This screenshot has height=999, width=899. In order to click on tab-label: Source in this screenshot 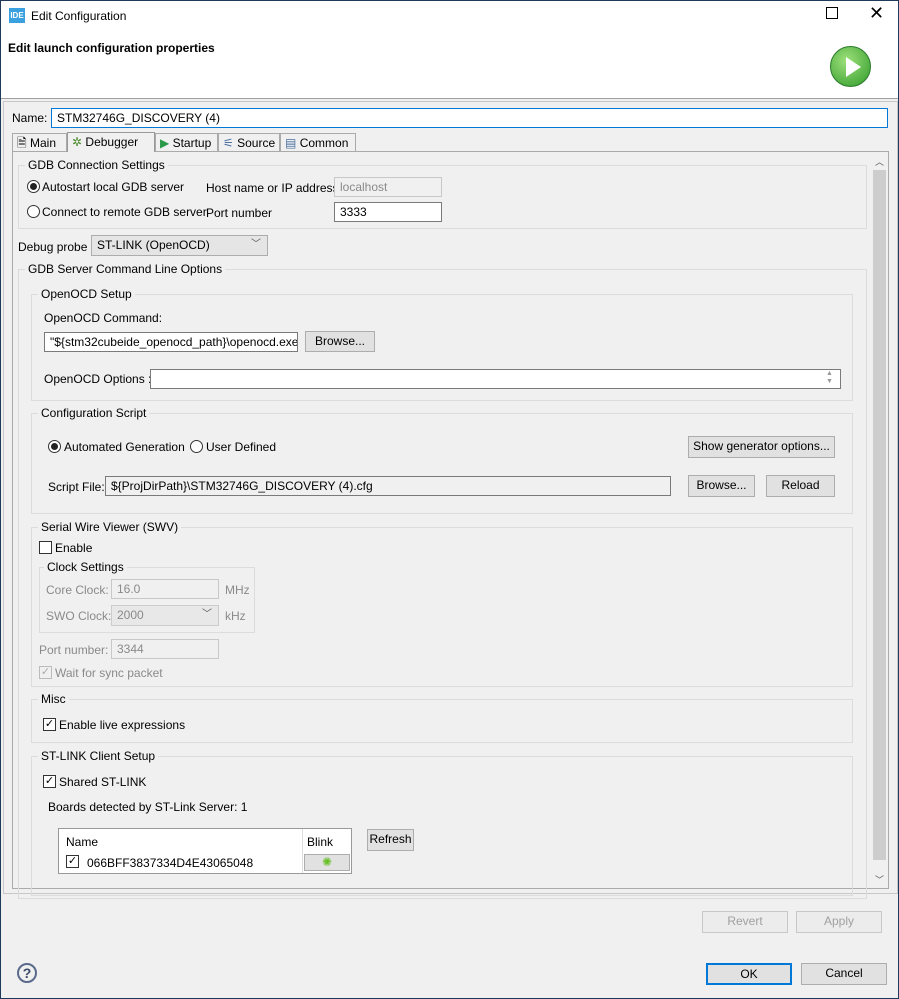, I will do `click(256, 143)`.